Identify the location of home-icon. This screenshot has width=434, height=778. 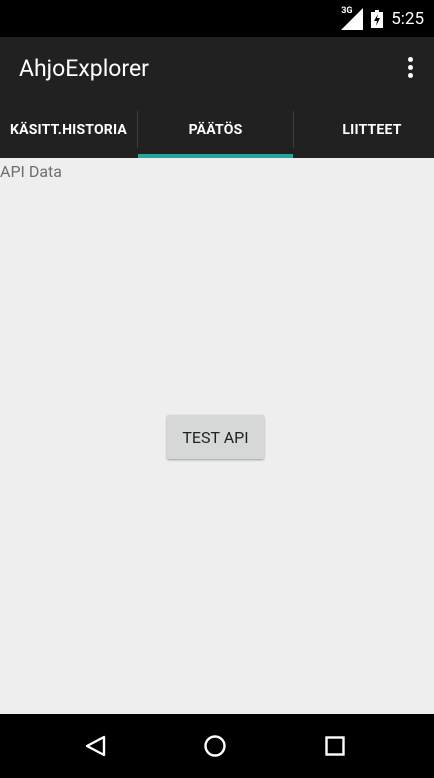
(215, 746).